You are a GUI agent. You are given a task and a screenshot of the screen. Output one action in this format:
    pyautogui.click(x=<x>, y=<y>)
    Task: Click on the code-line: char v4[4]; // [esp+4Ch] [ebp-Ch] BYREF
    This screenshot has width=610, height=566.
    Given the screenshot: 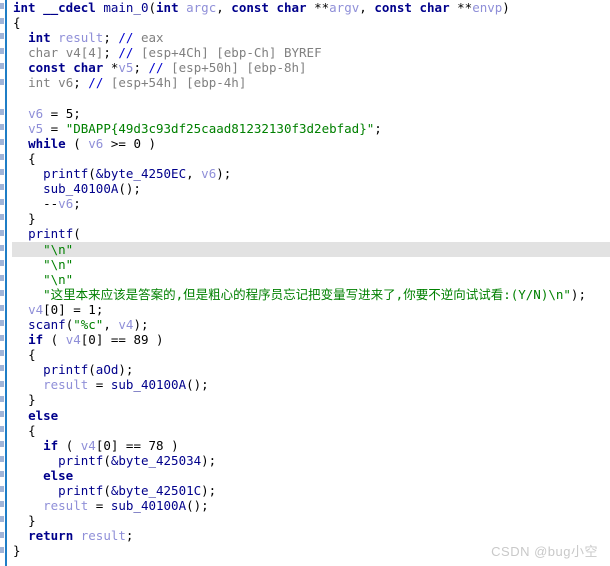 What is the action you would take?
    pyautogui.click(x=311, y=52)
    